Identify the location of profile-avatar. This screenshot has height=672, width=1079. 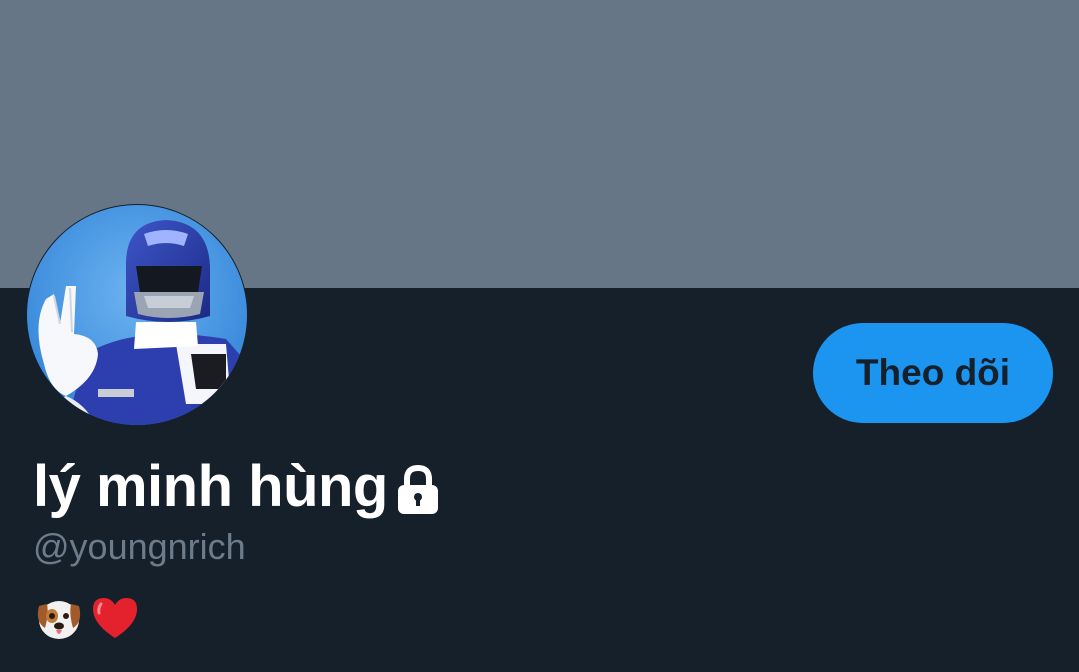
(137, 315).